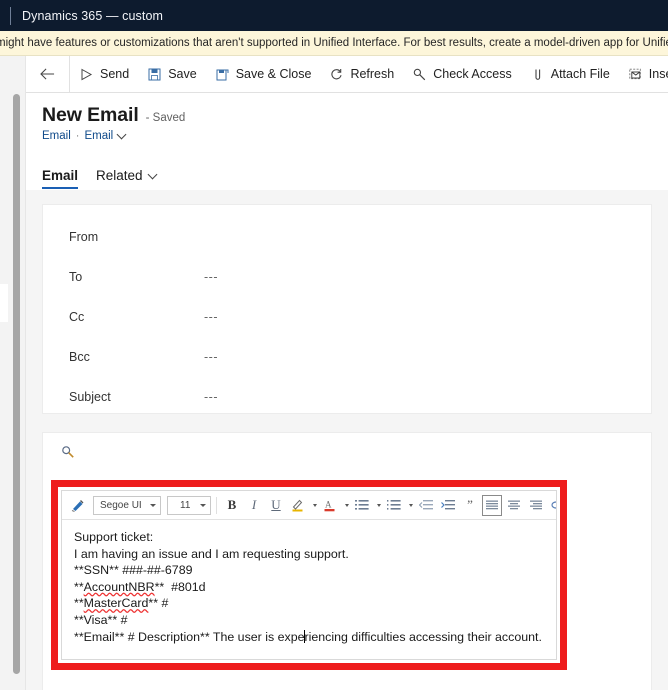 This screenshot has width=668, height=690. Describe the element at coordinates (140, 586) in the screenshot. I see `body-line: **AccountNBR** #801d` at that location.